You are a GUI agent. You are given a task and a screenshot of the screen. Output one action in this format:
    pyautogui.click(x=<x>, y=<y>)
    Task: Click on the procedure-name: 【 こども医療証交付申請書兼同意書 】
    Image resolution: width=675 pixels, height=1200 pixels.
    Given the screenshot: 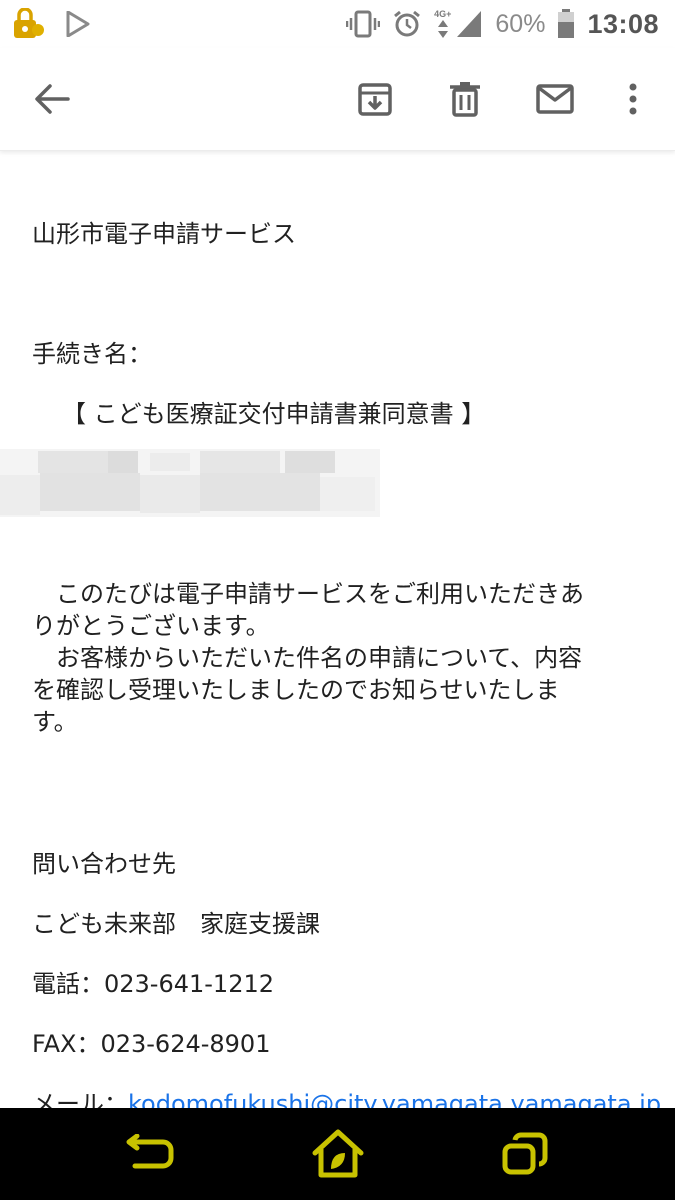 What is the action you would take?
    pyautogui.click(x=274, y=414)
    